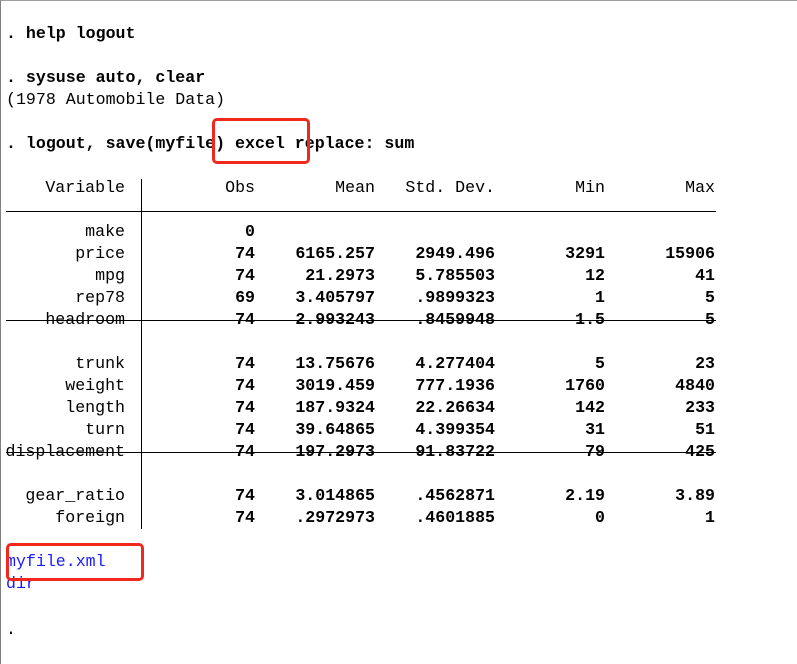  What do you see at coordinates (455, 297) in the screenshot?
I see `cell-std-dev: .9899323` at bounding box center [455, 297].